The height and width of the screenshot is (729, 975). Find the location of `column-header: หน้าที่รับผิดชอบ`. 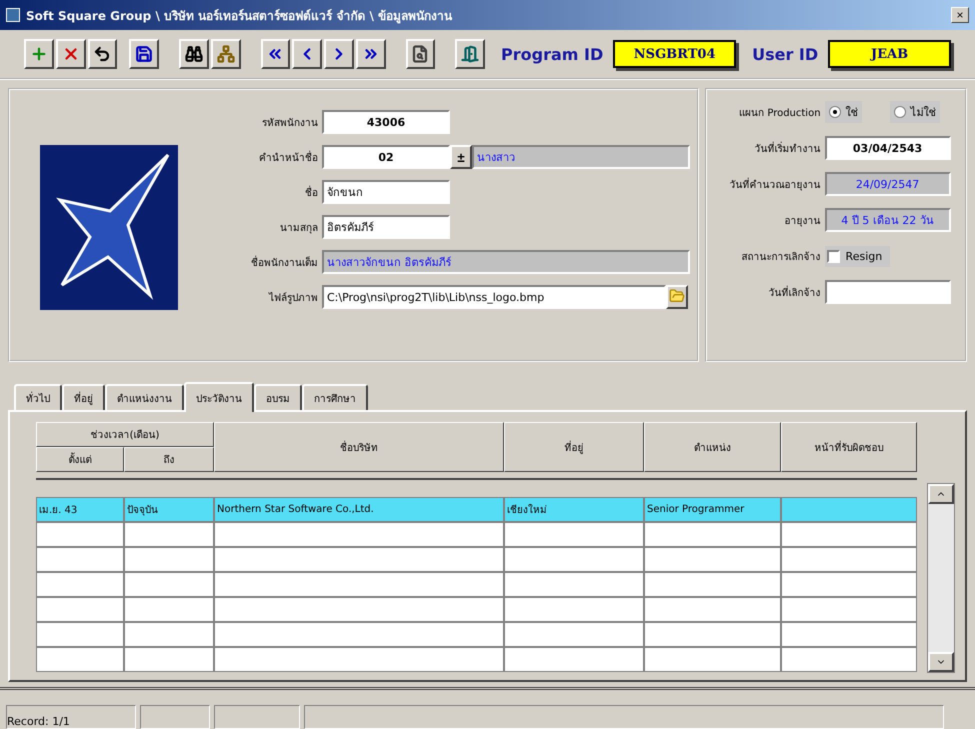

column-header: หน้าที่รับผิดชอบ is located at coordinates (849, 447).